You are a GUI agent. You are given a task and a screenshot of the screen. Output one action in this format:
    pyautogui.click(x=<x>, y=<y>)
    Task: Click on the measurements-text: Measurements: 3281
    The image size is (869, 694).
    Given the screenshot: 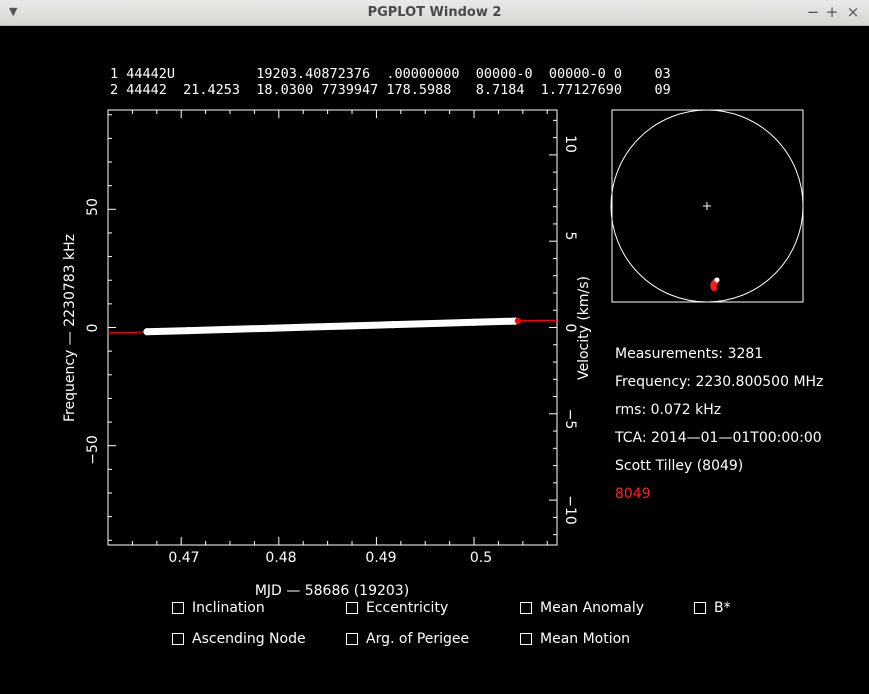 What is the action you would take?
    pyautogui.click(x=689, y=354)
    